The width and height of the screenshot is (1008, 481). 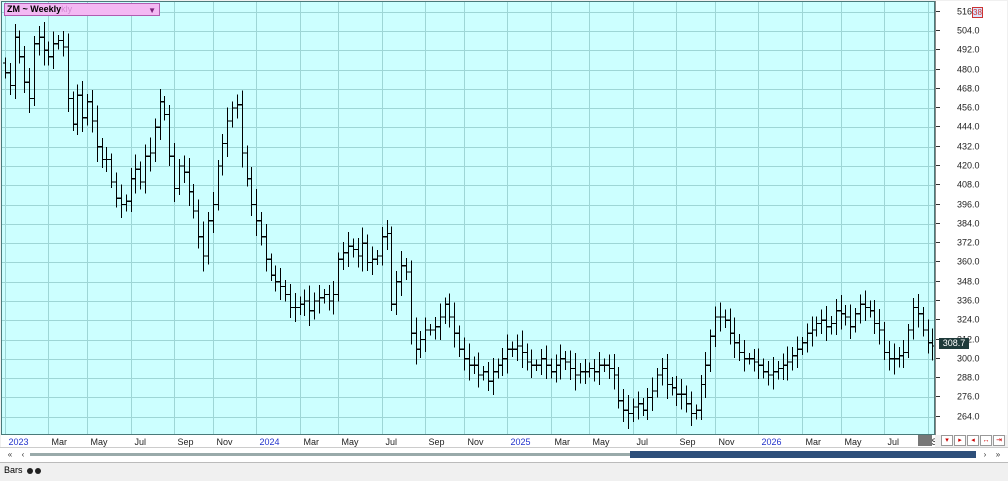 I want to click on scroll-right-icon: », so click(x=998, y=454).